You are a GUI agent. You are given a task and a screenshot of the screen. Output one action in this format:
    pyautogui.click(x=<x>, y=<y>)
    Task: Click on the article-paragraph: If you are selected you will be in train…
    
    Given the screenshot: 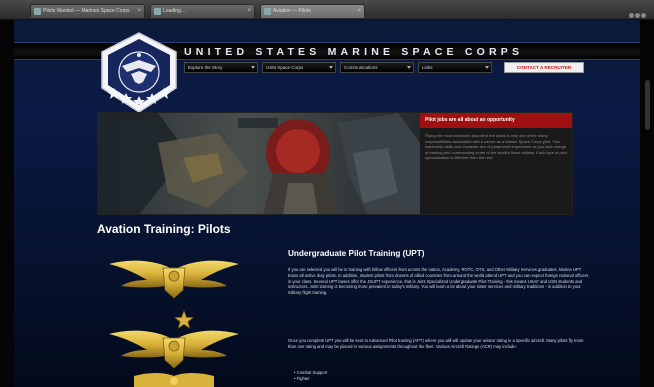 What is the action you would take?
    pyautogui.click(x=438, y=281)
    